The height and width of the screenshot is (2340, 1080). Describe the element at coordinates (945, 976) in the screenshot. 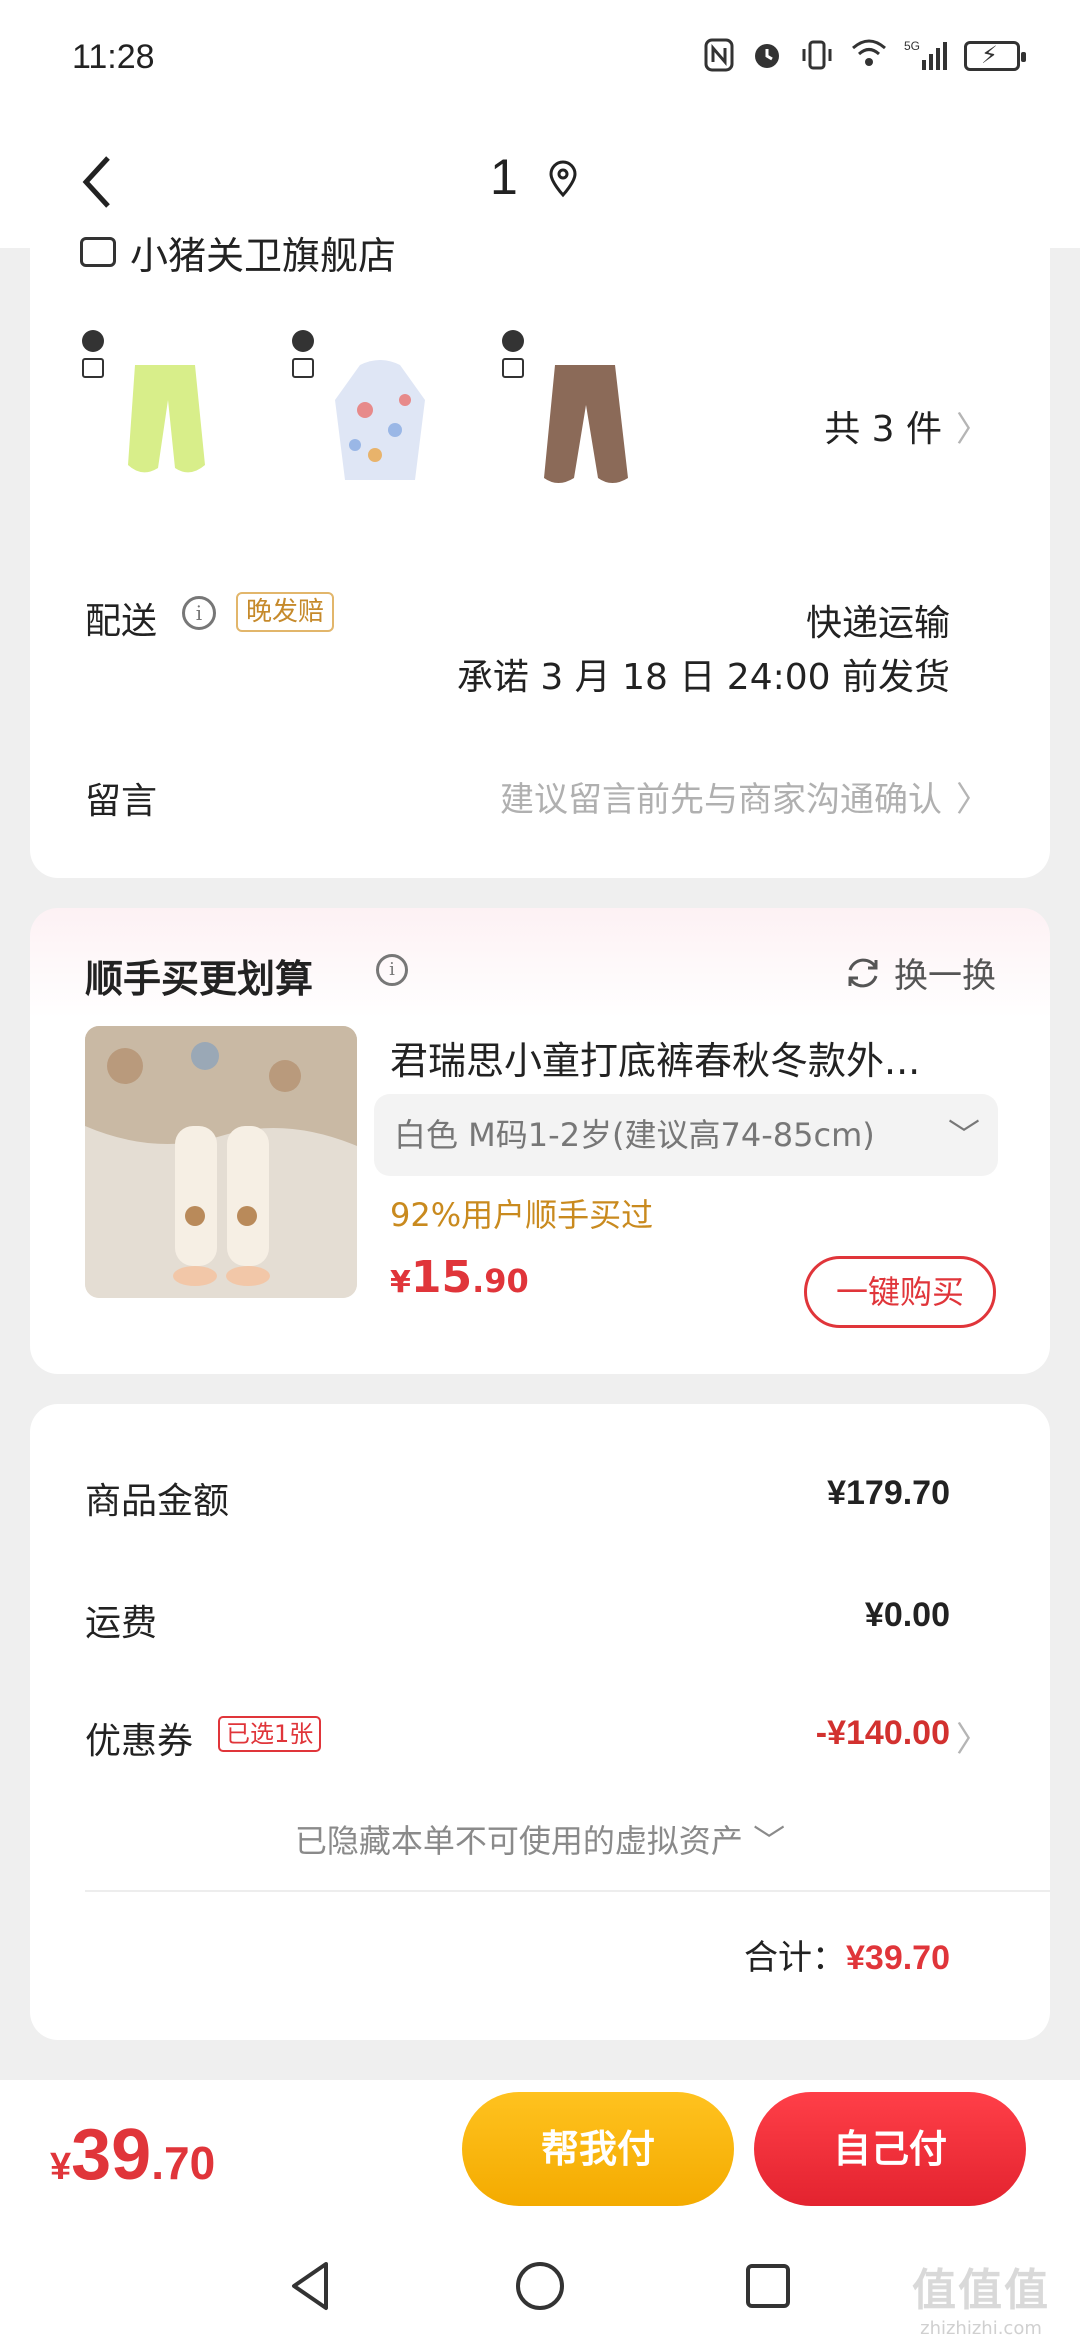

I see `refresh-label: 换一换` at that location.